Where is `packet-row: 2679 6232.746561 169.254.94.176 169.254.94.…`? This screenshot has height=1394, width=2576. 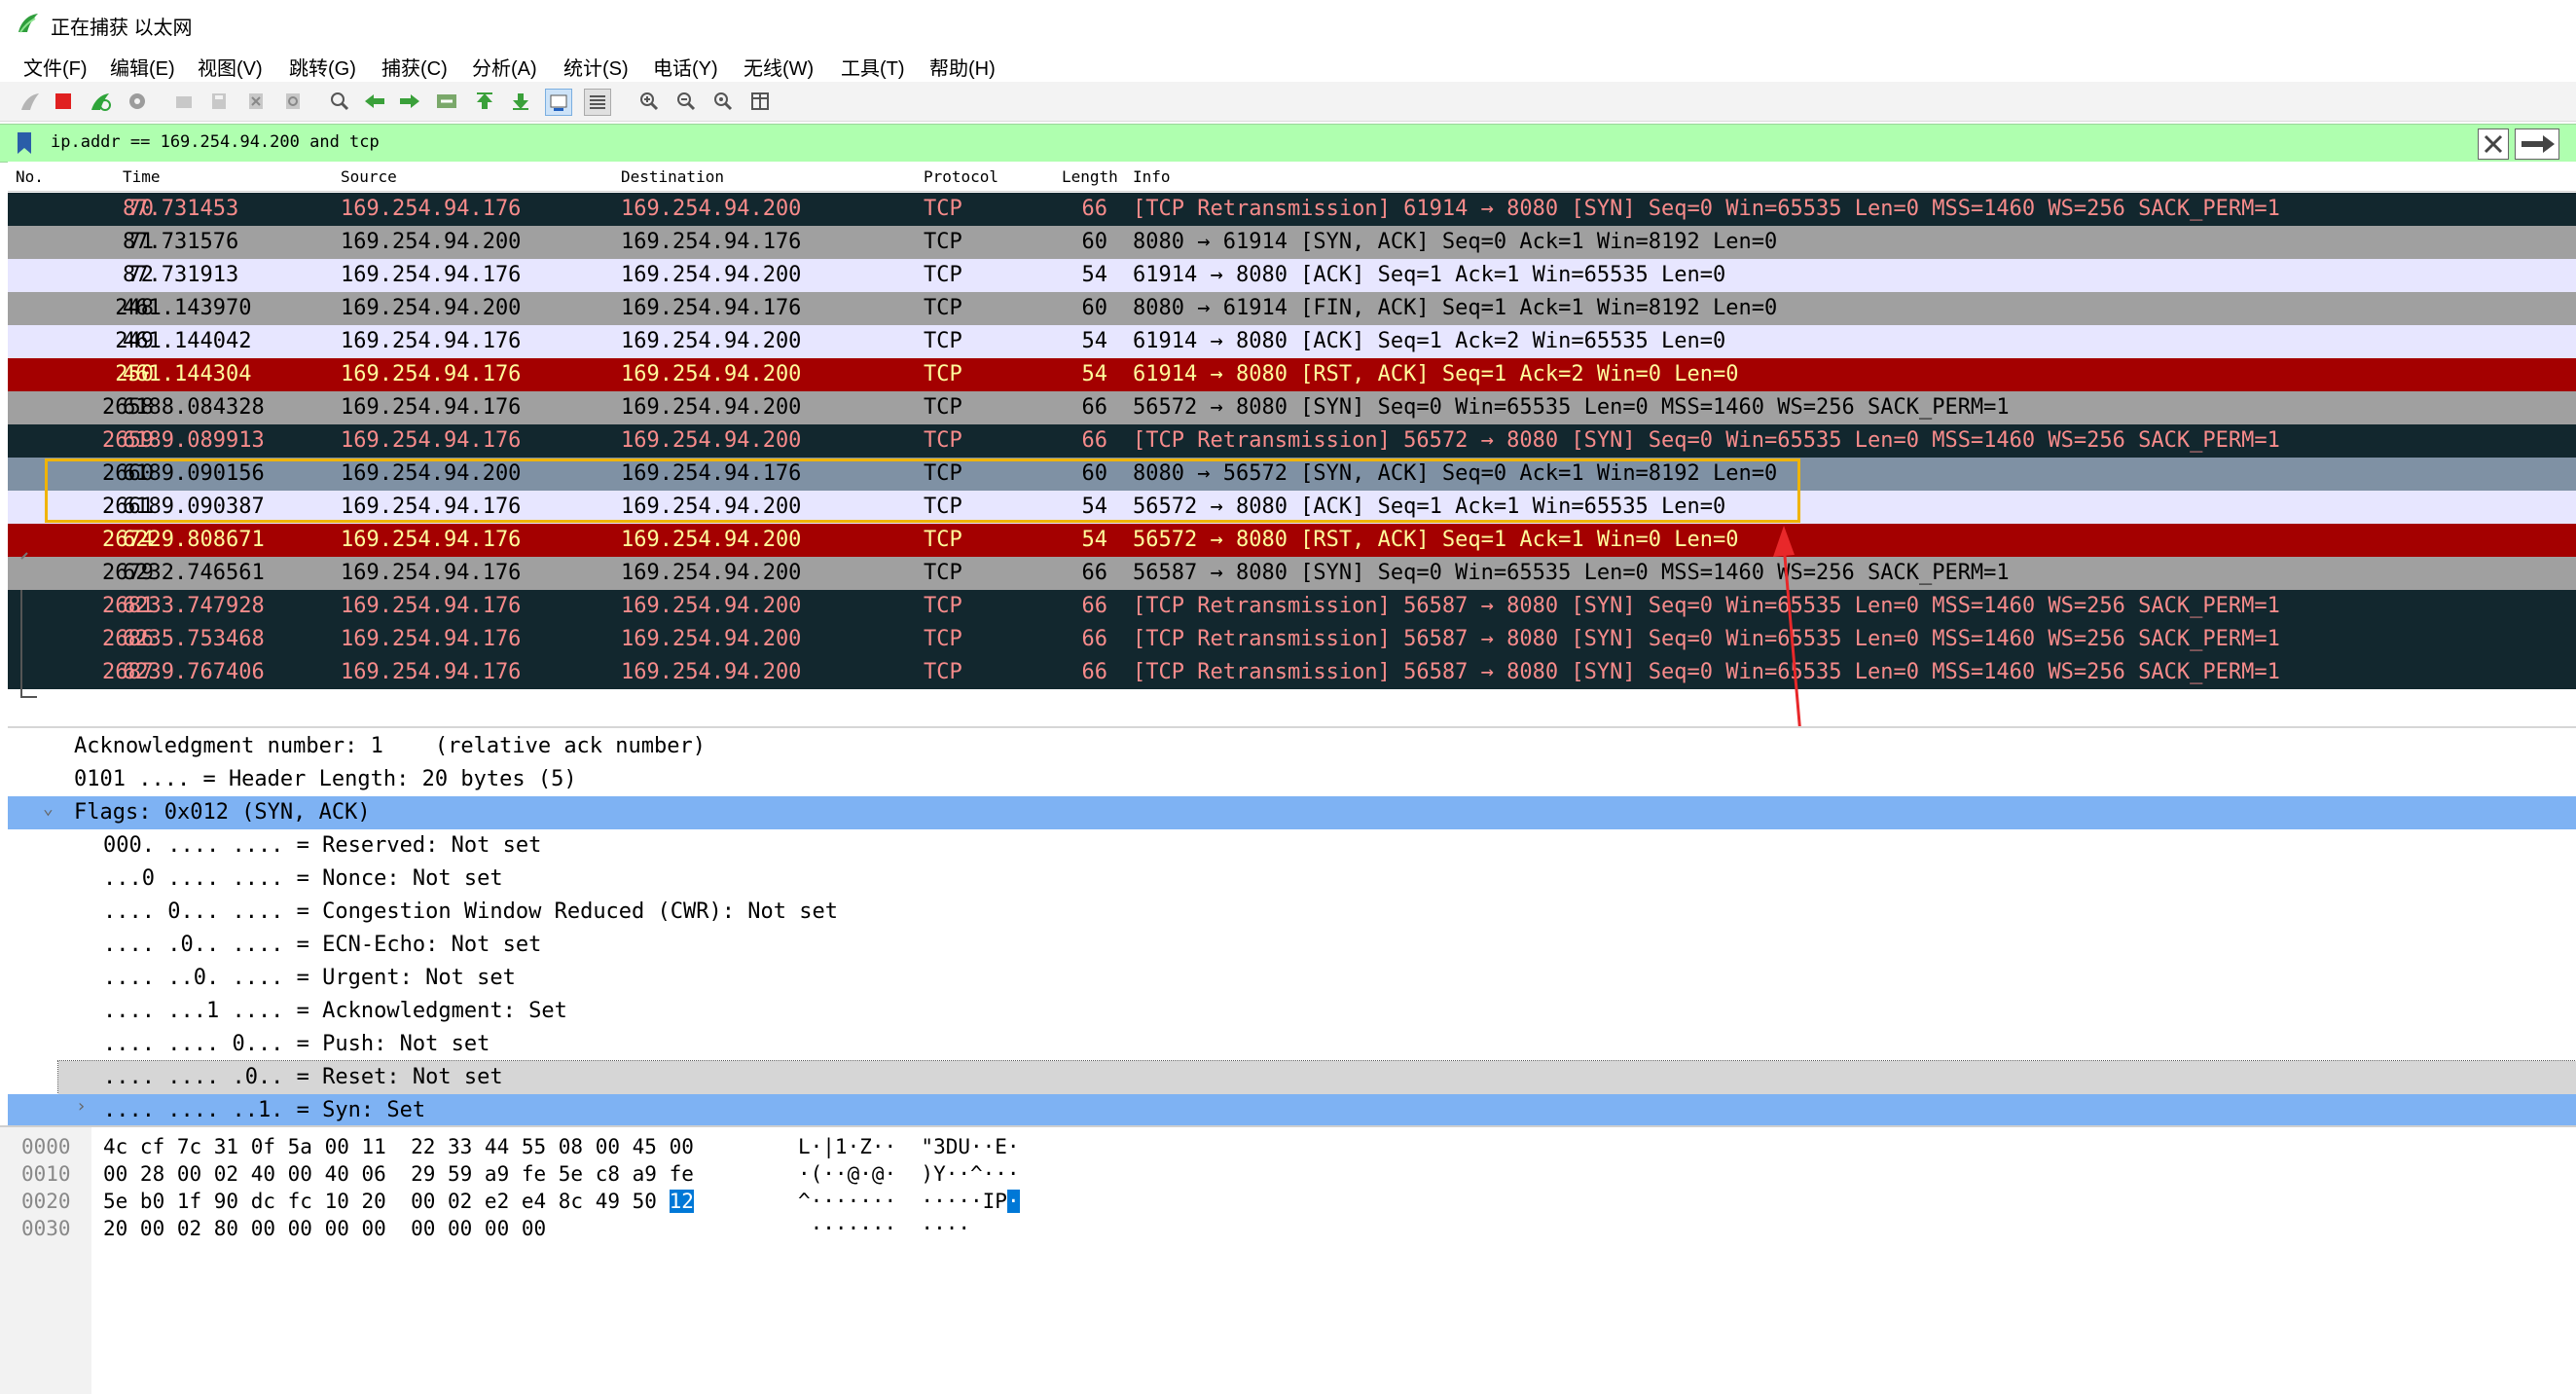 packet-row: 2679 6232.746561 169.254.94.176 169.254.94.… is located at coordinates (1292, 573).